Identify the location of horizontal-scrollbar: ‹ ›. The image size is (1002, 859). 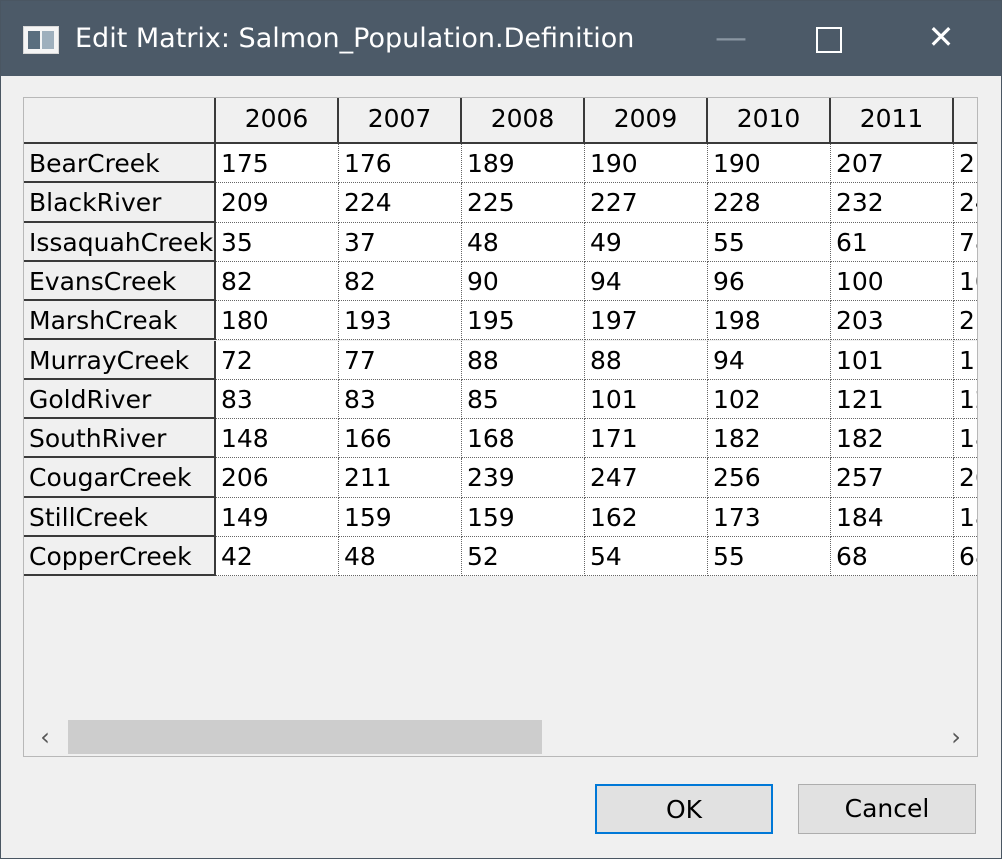
(500, 737).